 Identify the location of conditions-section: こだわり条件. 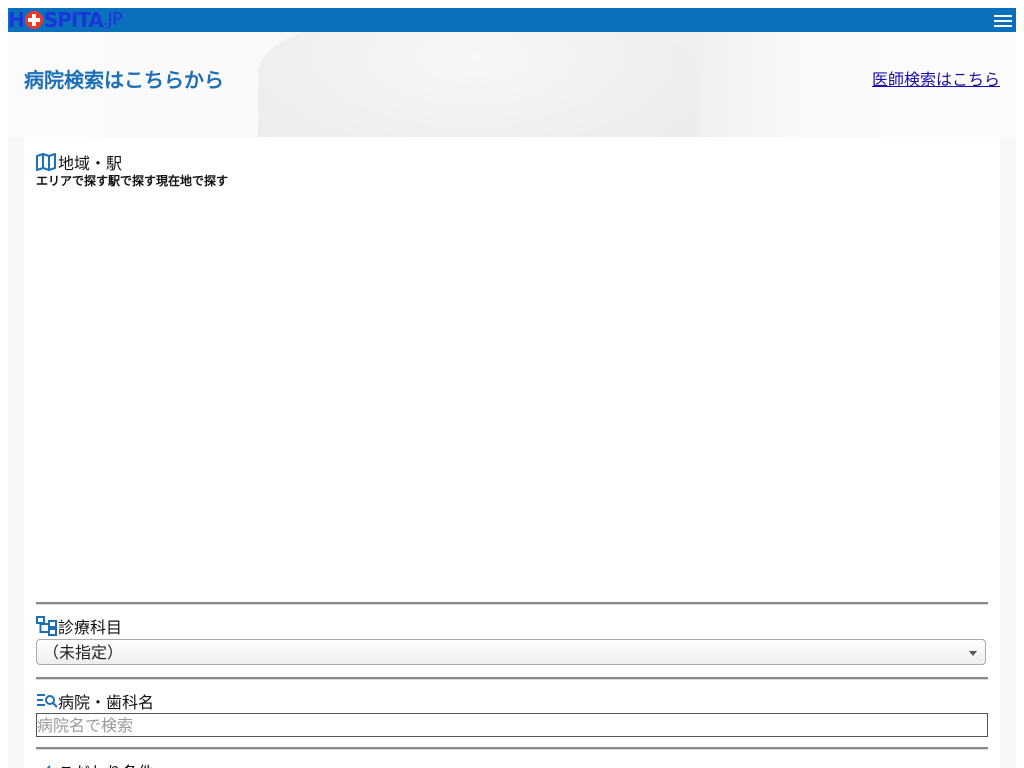
(512, 764).